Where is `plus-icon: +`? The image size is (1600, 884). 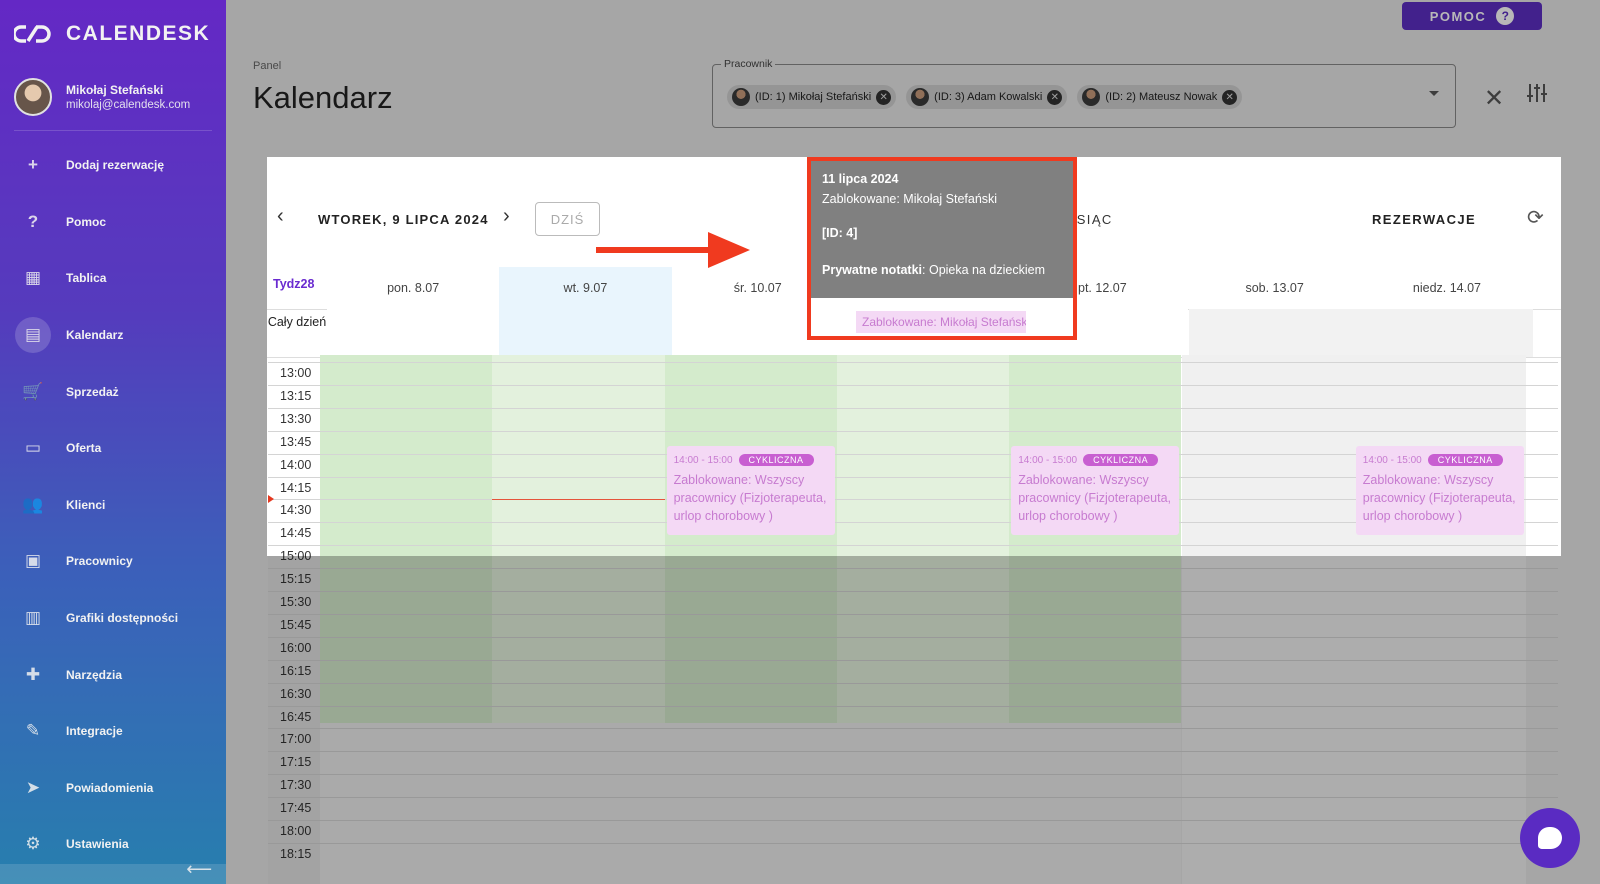 plus-icon: + is located at coordinates (33, 165).